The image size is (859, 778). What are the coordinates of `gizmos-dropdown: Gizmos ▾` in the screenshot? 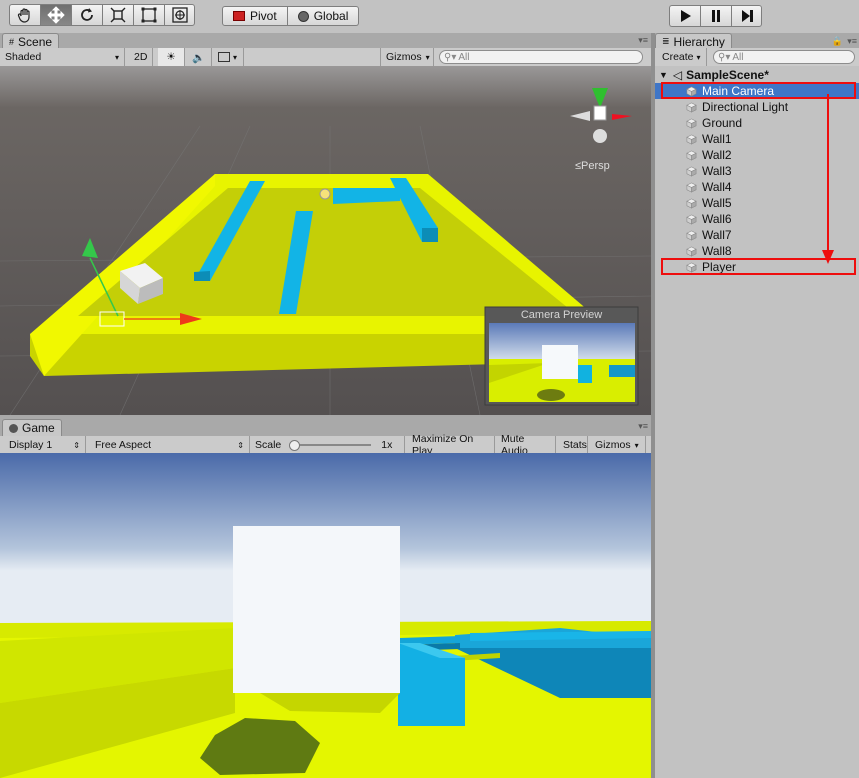 It's located at (407, 57).